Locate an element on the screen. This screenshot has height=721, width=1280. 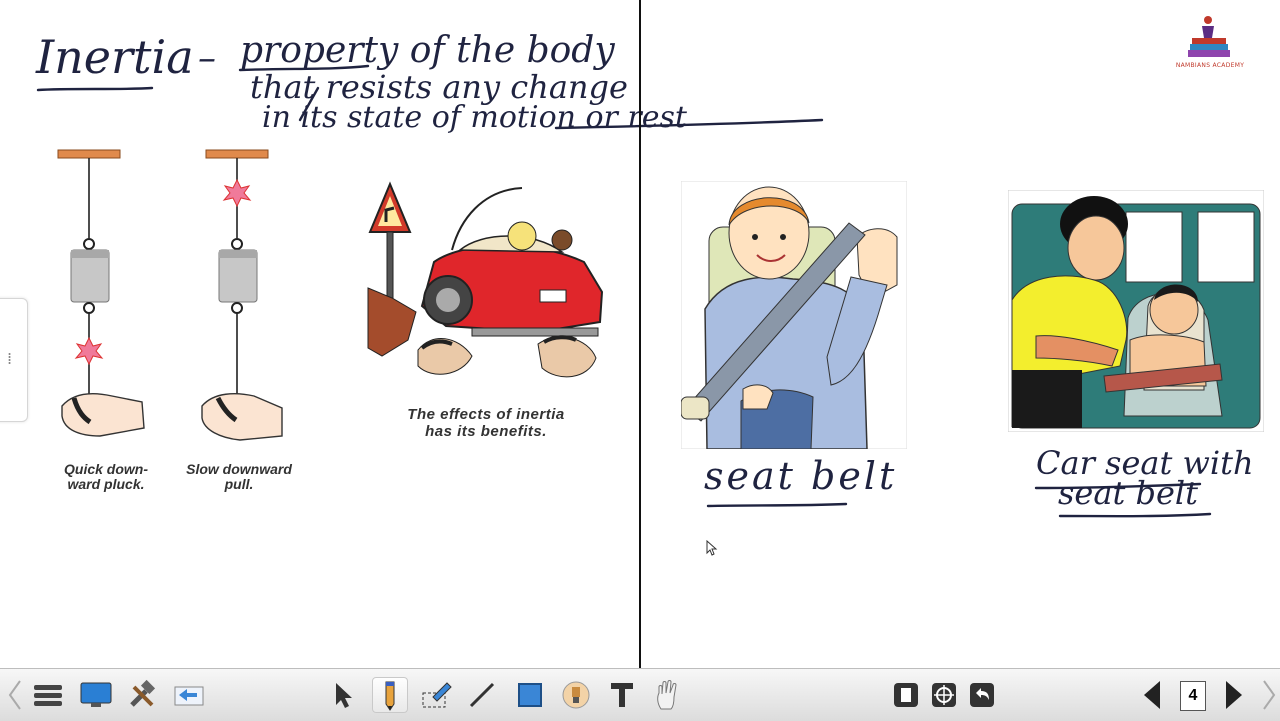
text-tool-icon is located at coordinates (622, 695).